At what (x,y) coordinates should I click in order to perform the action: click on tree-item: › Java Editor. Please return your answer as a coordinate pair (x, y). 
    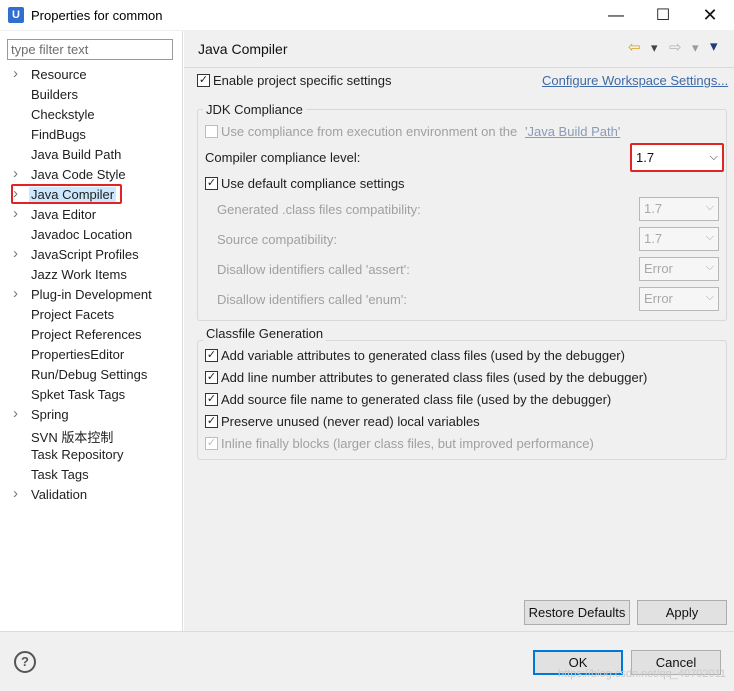
    Looking at the image, I should click on (91, 215).